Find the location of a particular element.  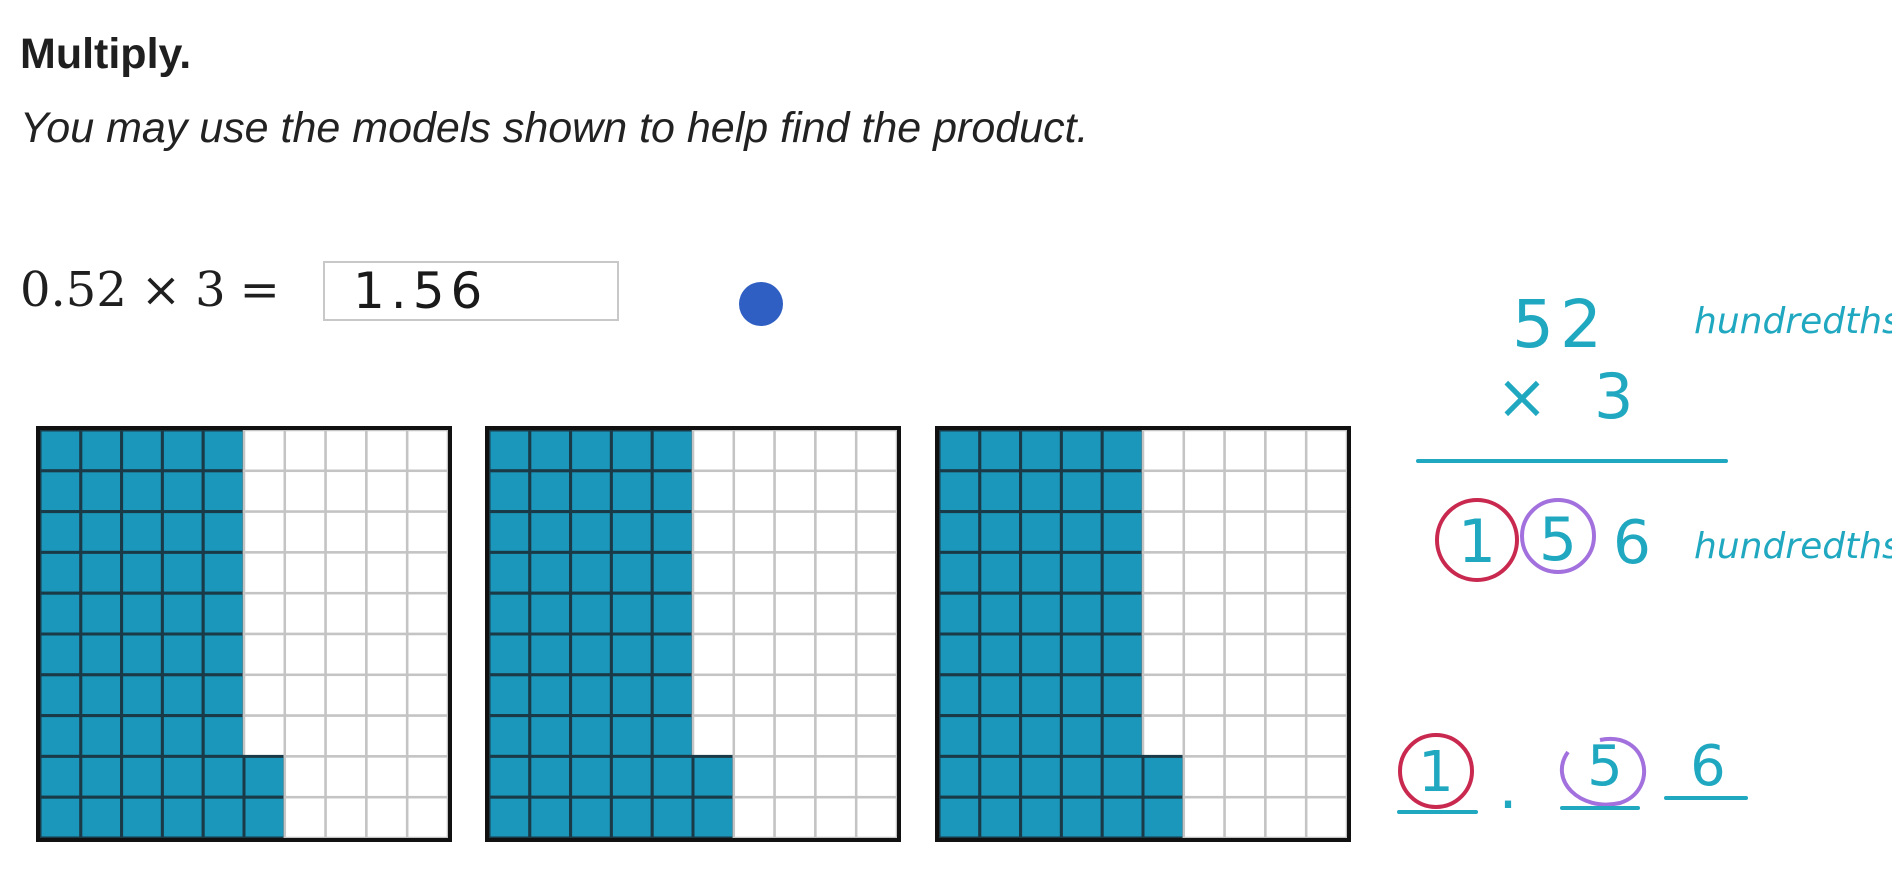

note-decimal-digit-2: 5 is located at coordinates (1605, 766).